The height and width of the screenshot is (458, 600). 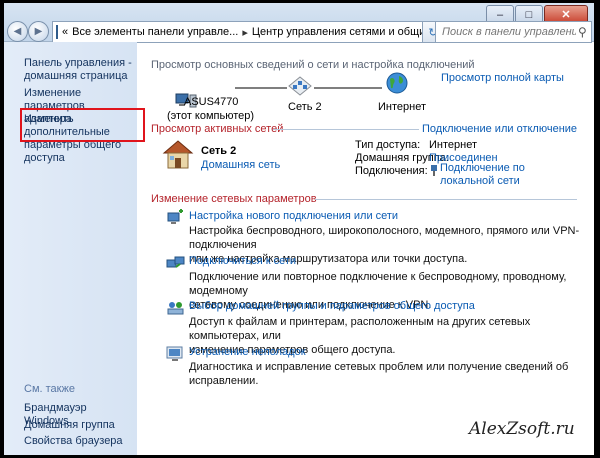 I want to click on task-title-troubleshoot: Устранение неполадок, so click(x=247, y=352).